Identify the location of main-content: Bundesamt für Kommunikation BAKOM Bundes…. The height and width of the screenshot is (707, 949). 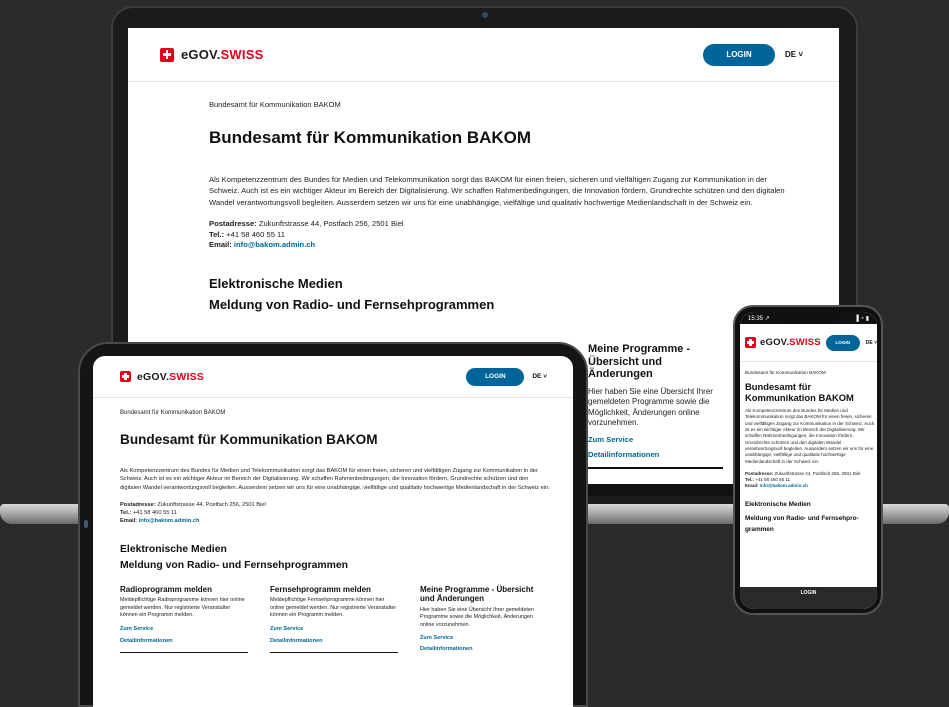
(808, 448).